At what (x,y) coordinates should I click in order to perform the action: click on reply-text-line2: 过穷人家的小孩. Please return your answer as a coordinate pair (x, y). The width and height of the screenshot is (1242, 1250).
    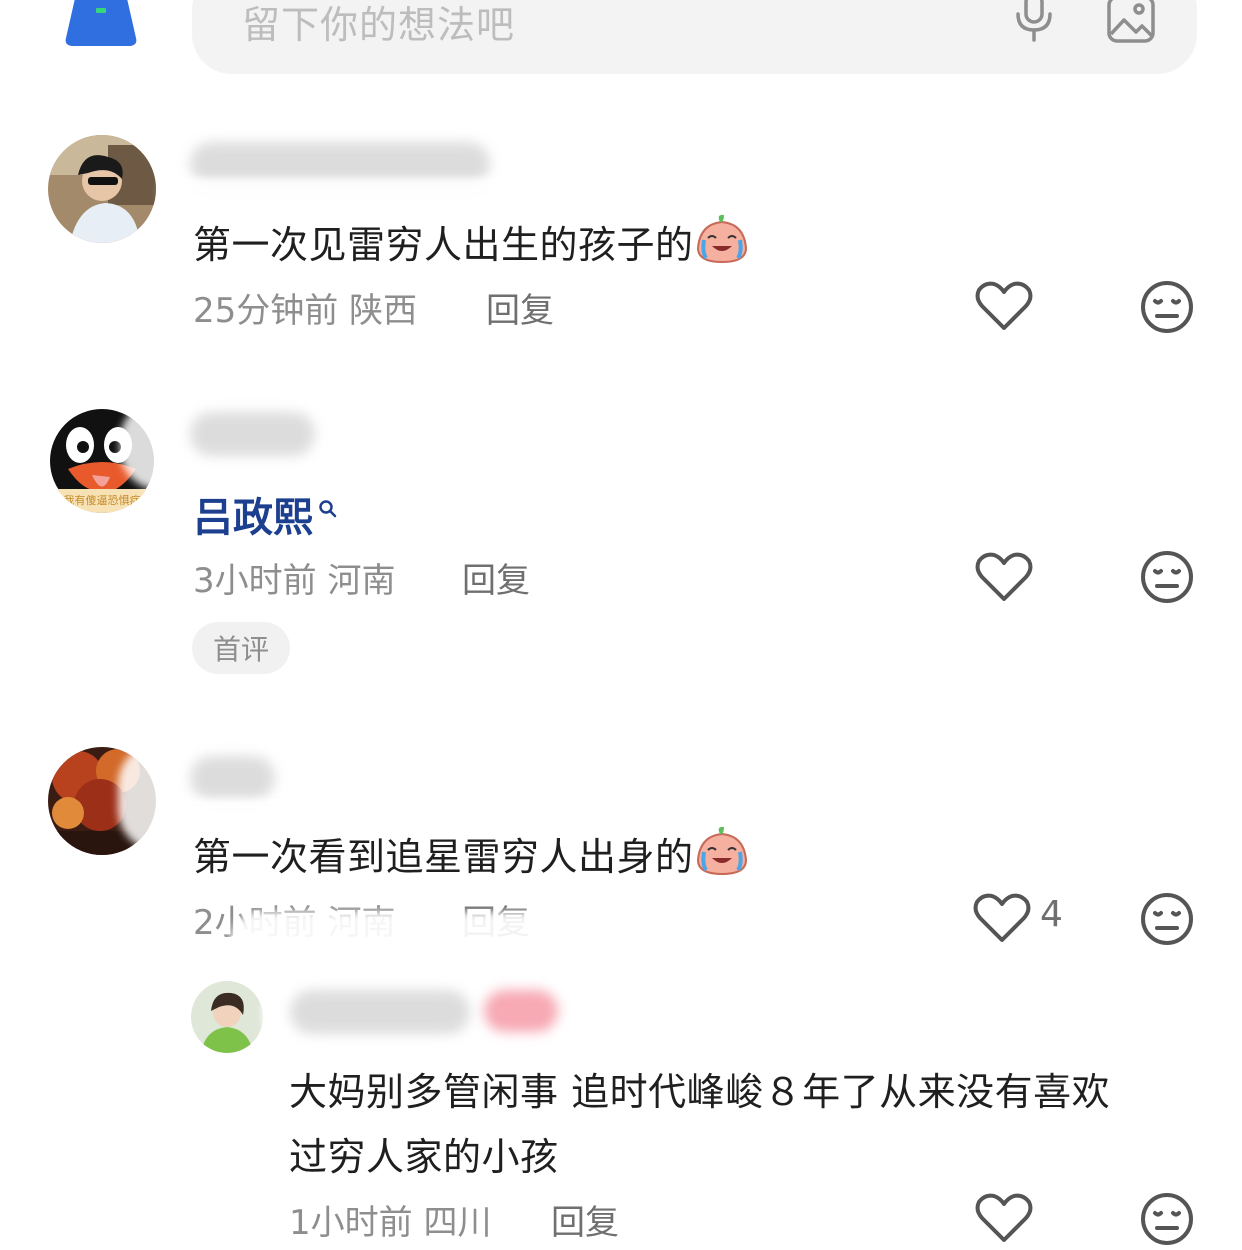
    Looking at the image, I should click on (424, 1157).